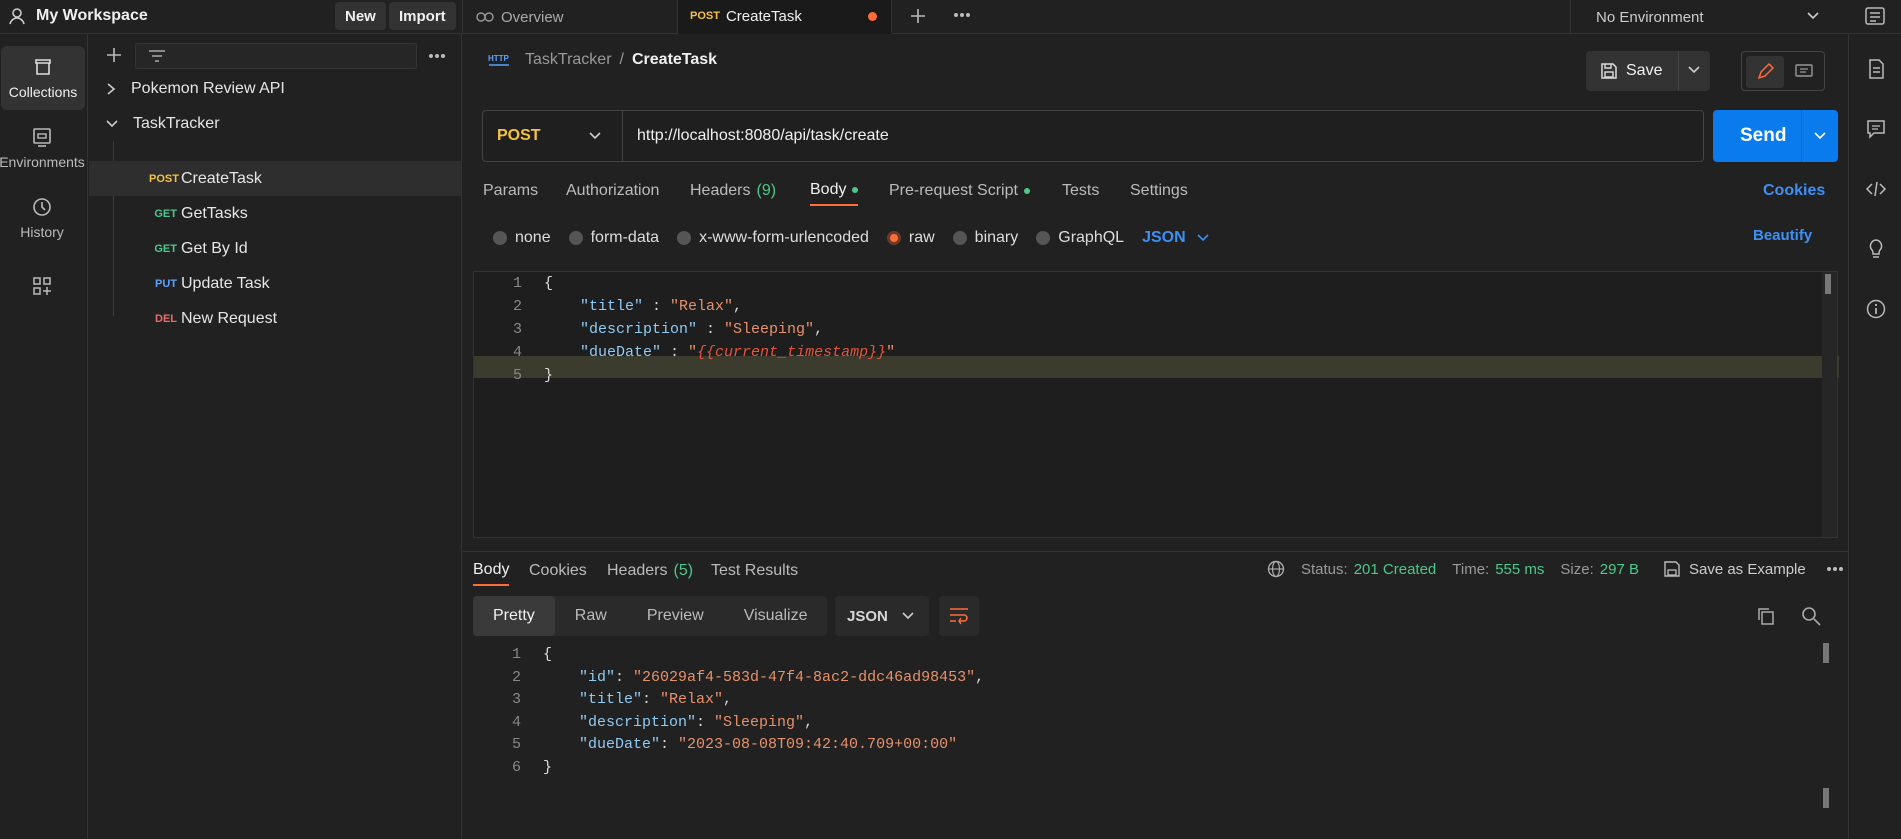 The width and height of the screenshot is (1901, 839). I want to click on rail-history: History, so click(42, 218).